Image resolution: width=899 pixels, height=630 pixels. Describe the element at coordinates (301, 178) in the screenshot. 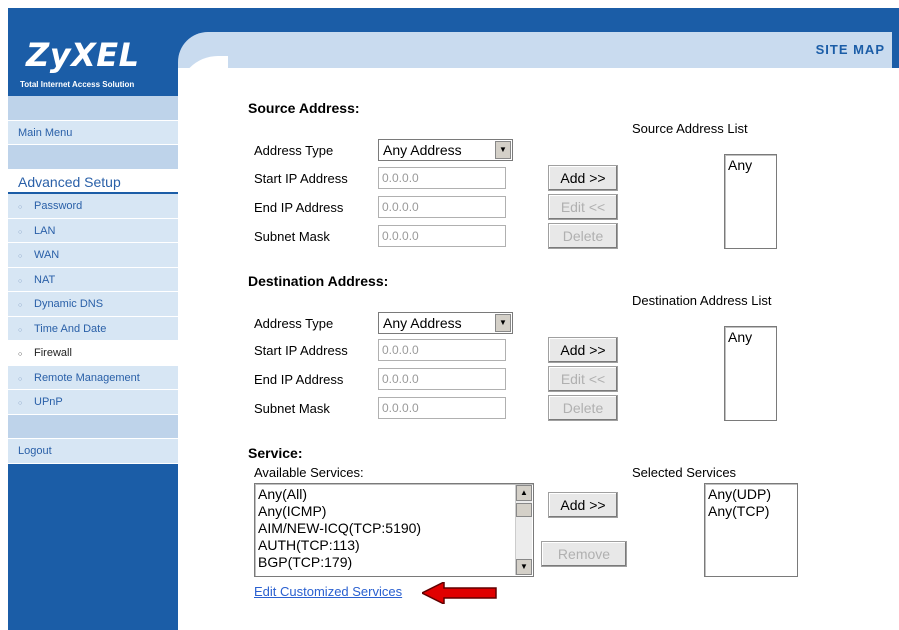

I see `source-start-ip-label: Start IP Address` at that location.